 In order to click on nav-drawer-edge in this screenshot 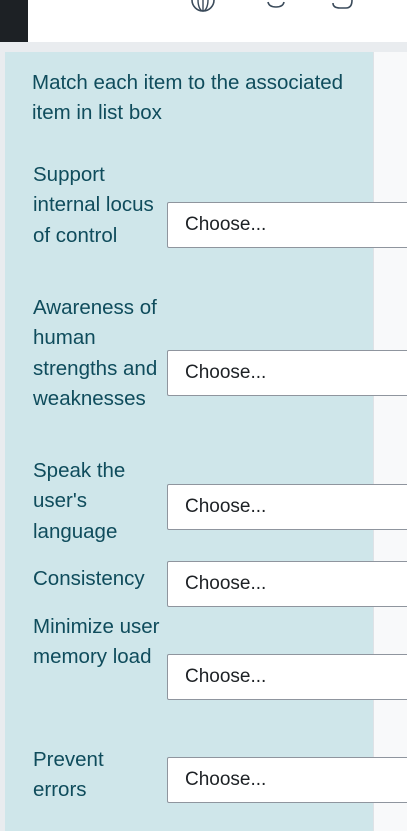, I will do `click(14, 21)`.